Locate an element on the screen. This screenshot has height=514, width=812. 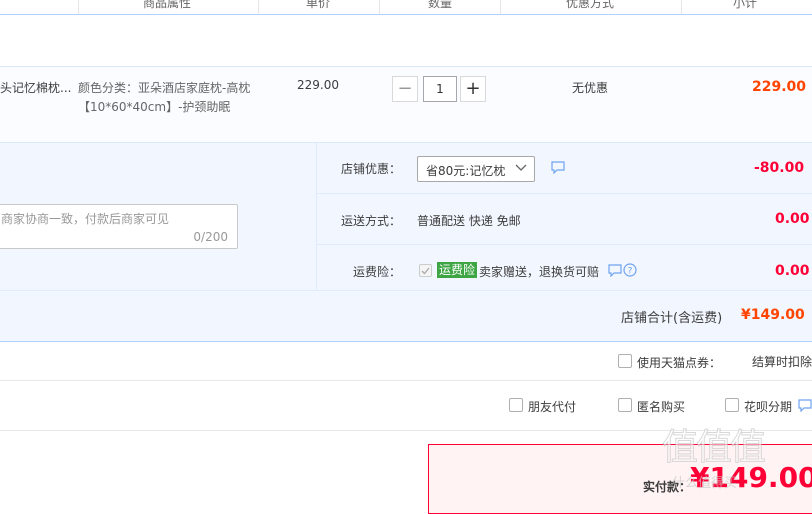
quantity-increase-button: + is located at coordinates (473, 89).